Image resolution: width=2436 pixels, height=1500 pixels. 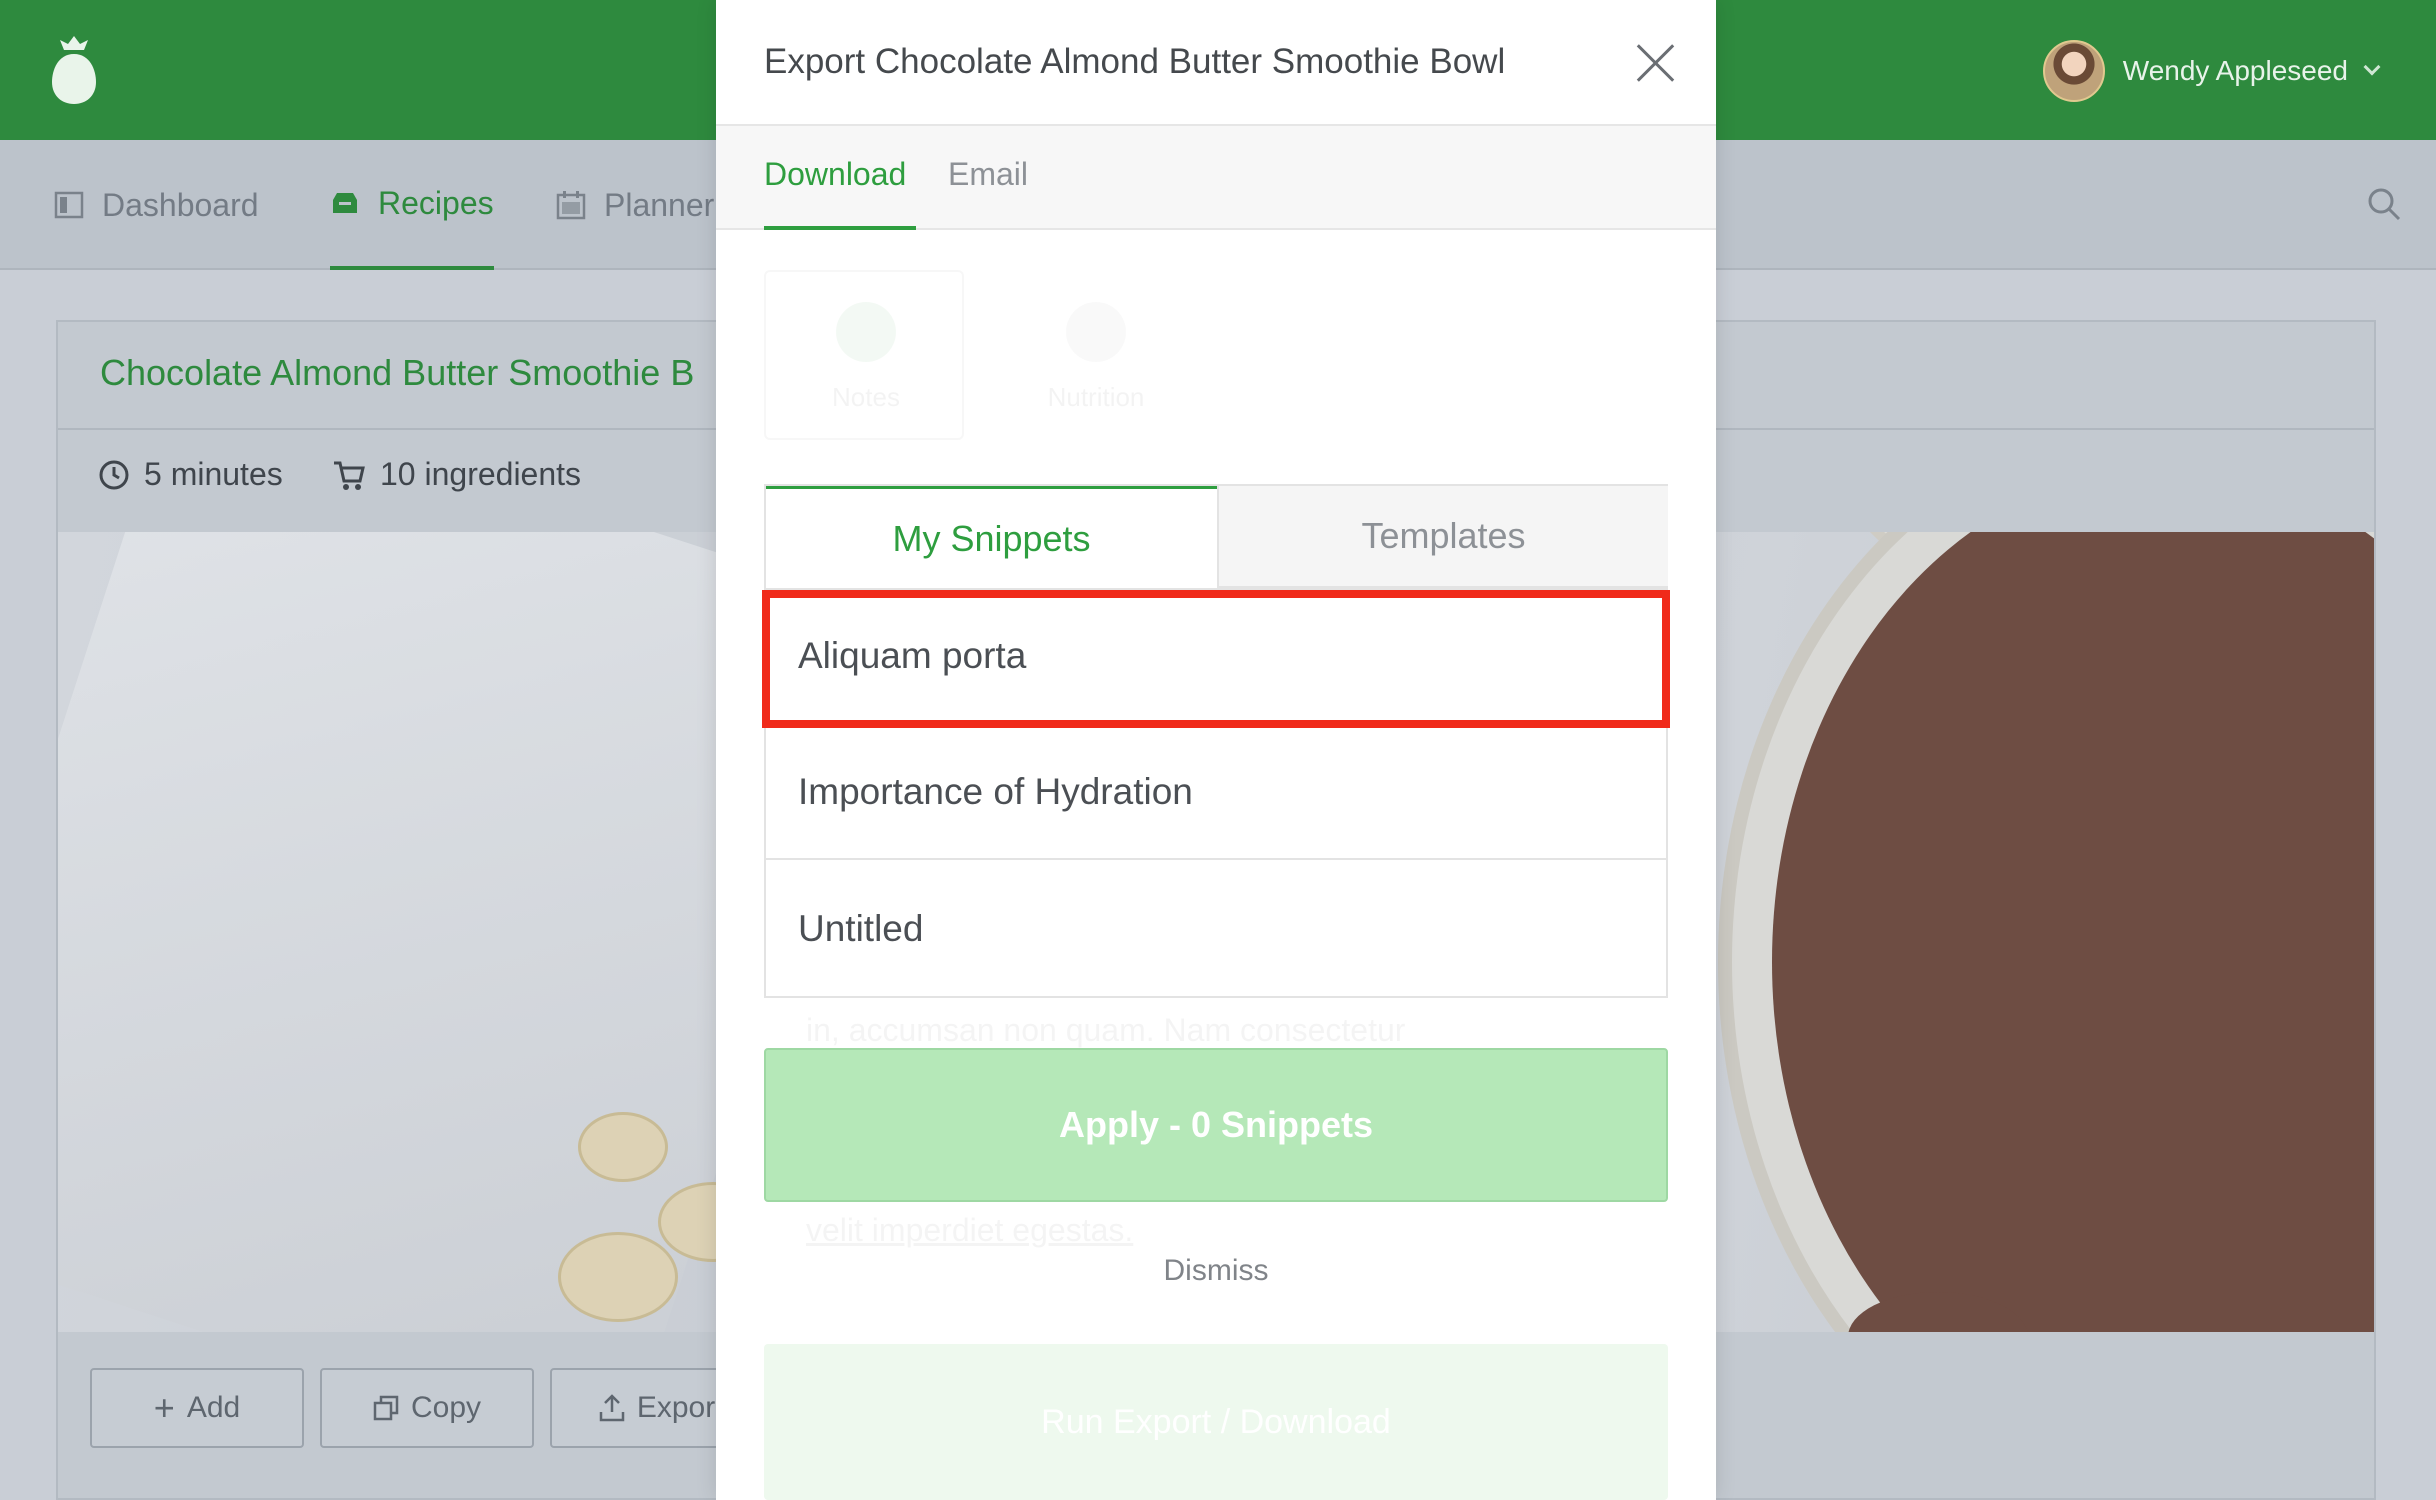 I want to click on calendar-icon, so click(x=571, y=205).